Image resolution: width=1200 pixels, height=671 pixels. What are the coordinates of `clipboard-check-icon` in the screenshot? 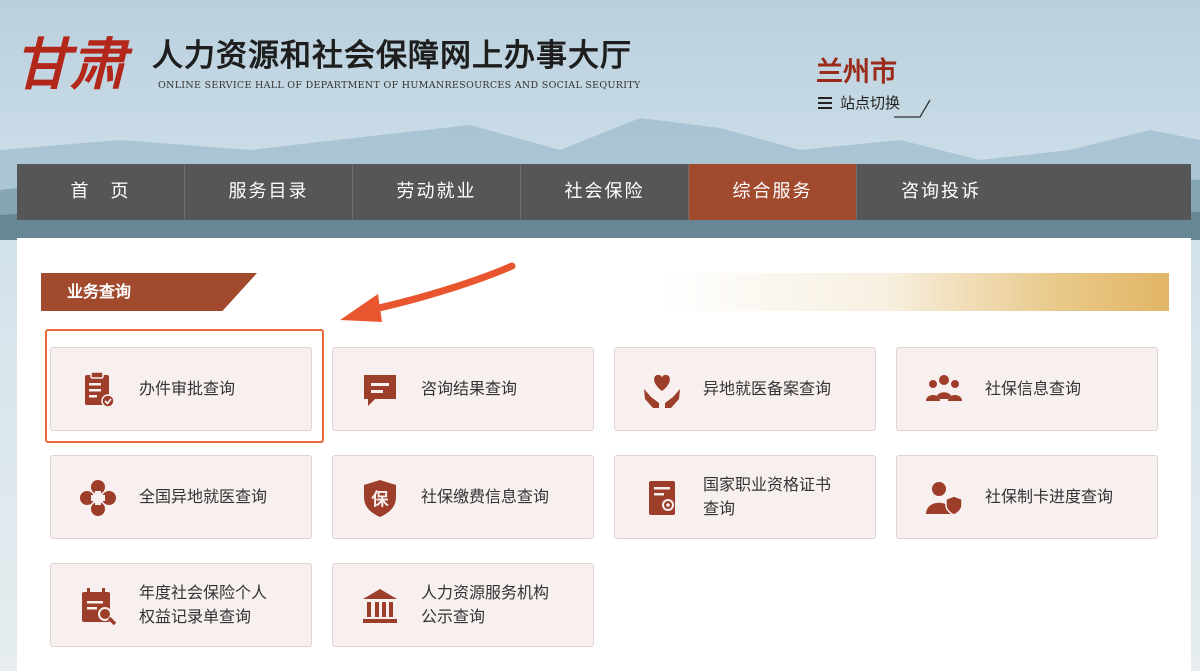 It's located at (100, 389).